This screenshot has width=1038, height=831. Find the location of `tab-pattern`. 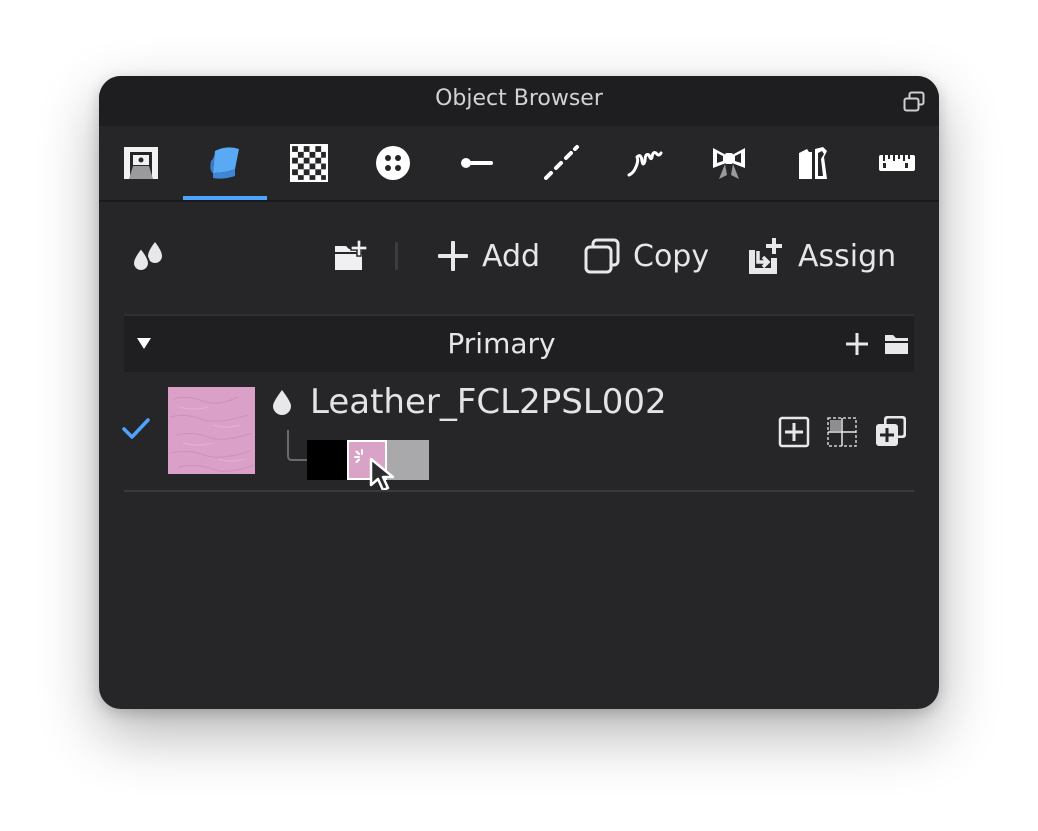

tab-pattern is located at coordinates (813, 163).